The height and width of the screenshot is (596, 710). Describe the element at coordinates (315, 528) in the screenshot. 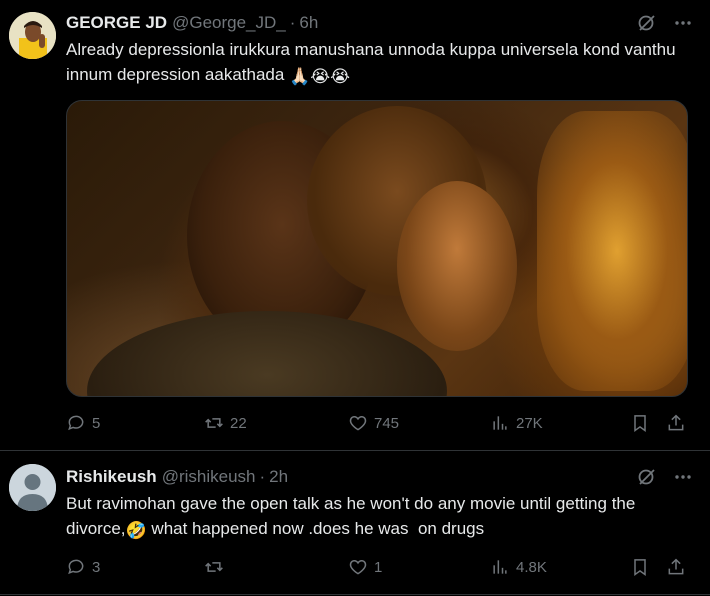

I see `tweet-body-part2: what happened now .does he was on drugs` at that location.